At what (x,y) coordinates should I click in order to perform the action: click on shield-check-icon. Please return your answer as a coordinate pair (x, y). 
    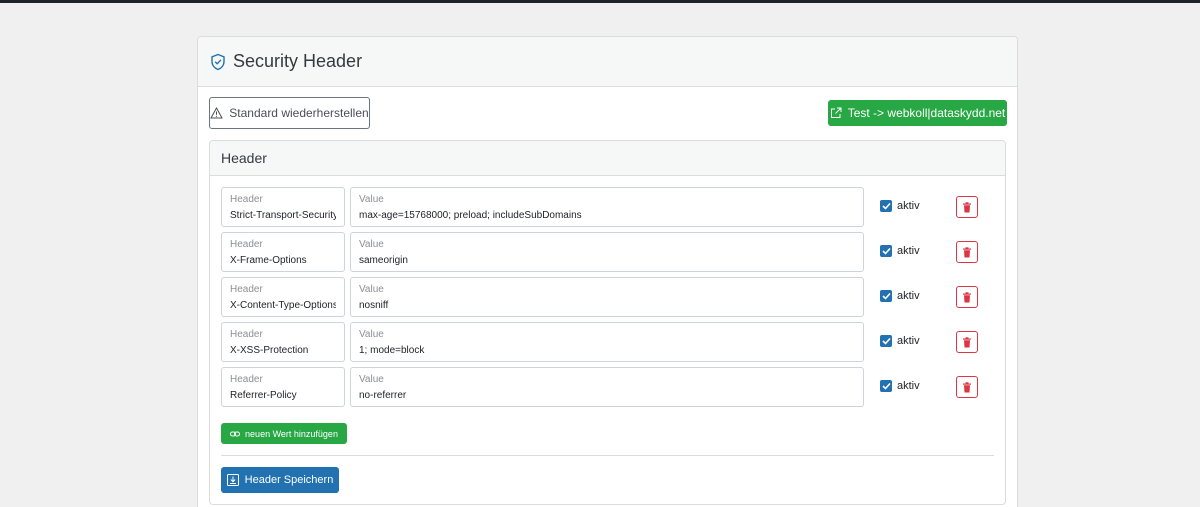
    Looking at the image, I should click on (218, 62).